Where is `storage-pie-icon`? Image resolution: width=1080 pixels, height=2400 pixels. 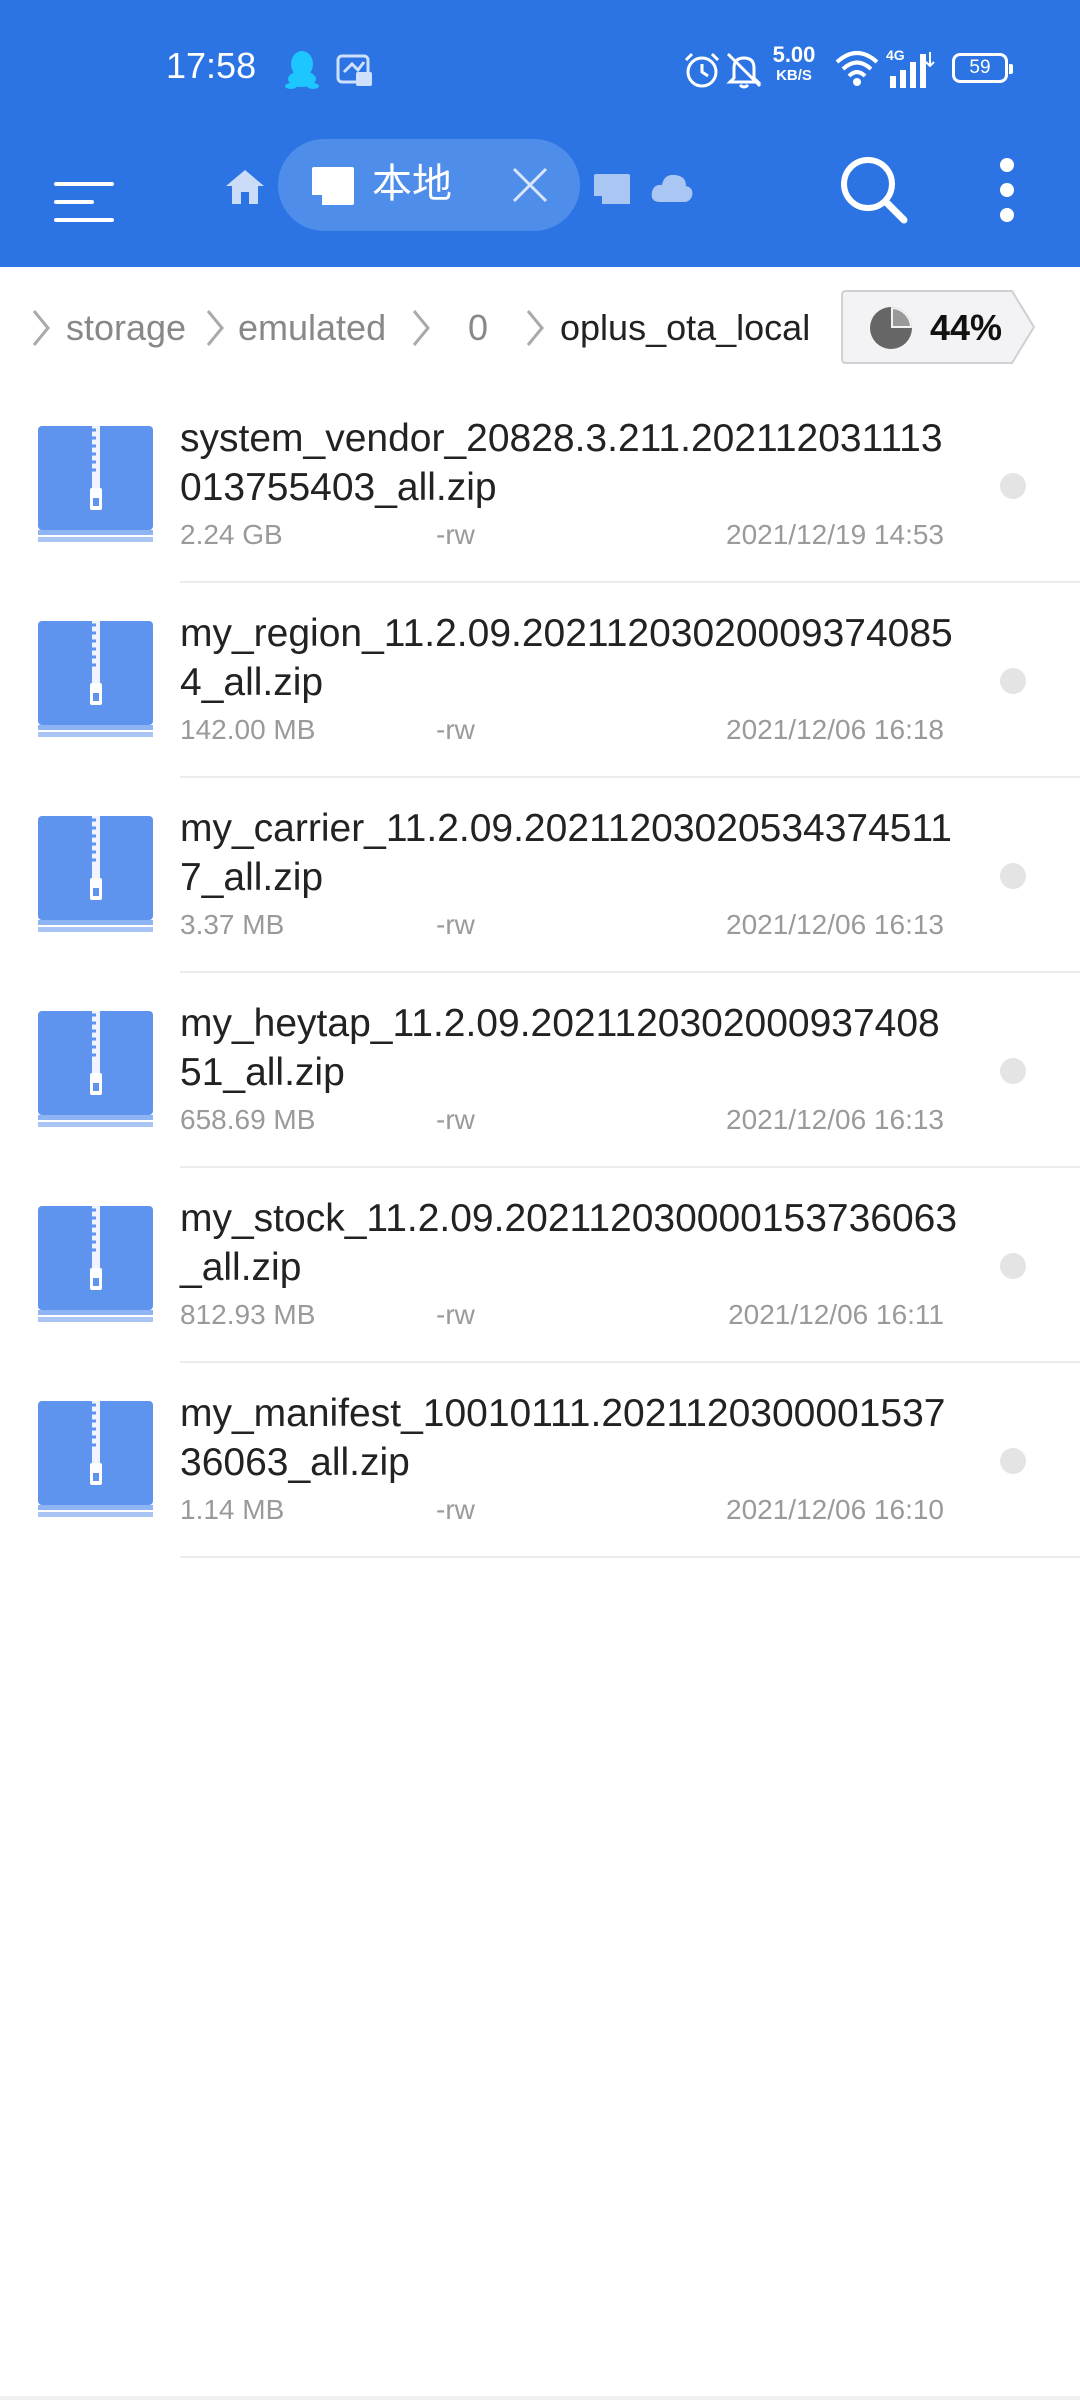
storage-pie-icon is located at coordinates (891, 328).